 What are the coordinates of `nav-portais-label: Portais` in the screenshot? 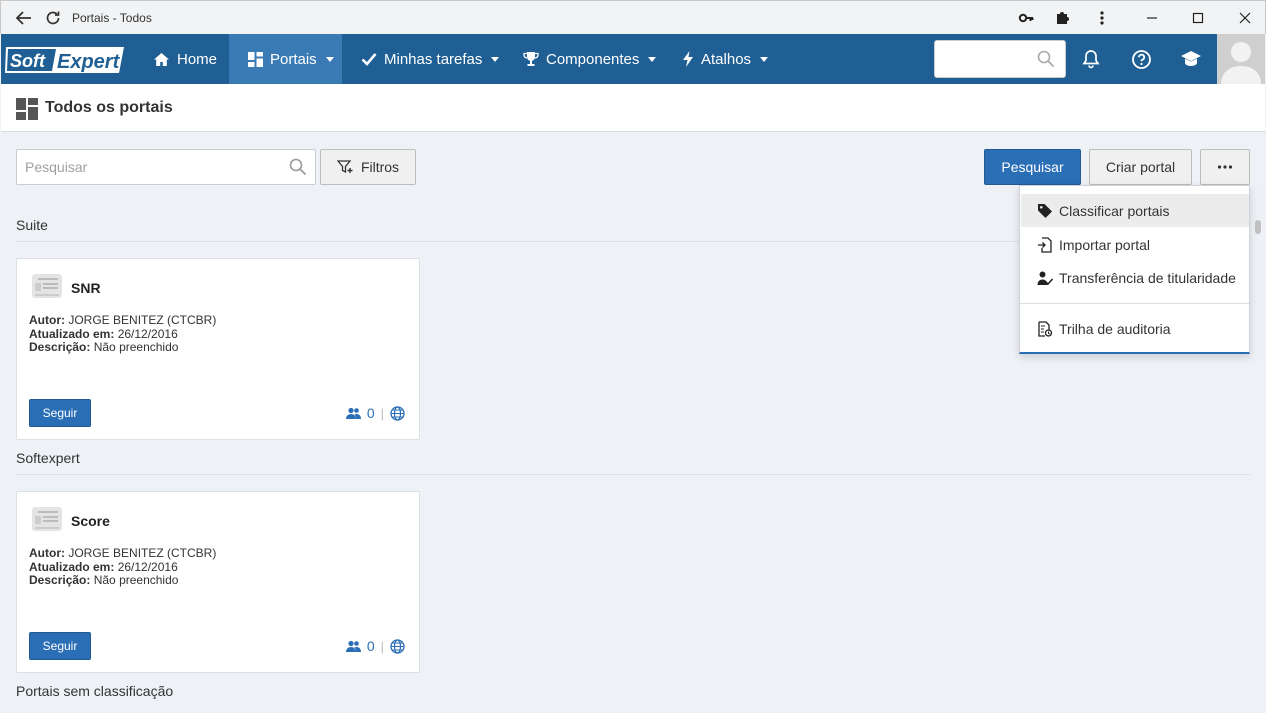 It's located at (293, 59).